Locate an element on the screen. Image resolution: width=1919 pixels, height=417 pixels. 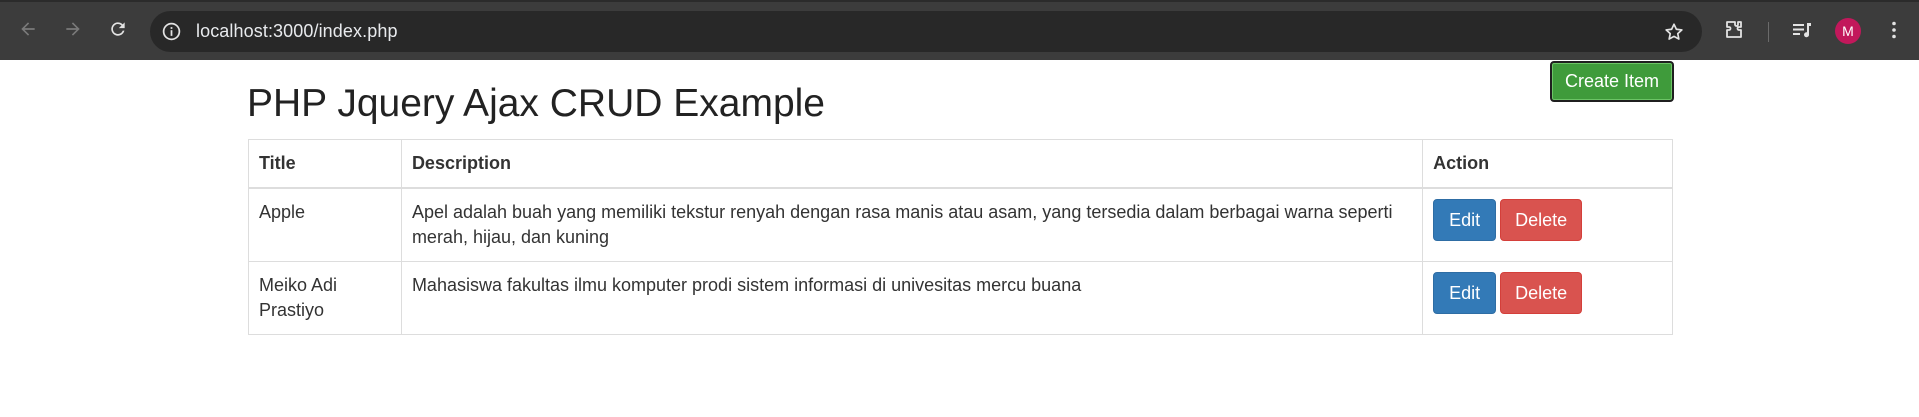
site-info-icon is located at coordinates (171, 31).